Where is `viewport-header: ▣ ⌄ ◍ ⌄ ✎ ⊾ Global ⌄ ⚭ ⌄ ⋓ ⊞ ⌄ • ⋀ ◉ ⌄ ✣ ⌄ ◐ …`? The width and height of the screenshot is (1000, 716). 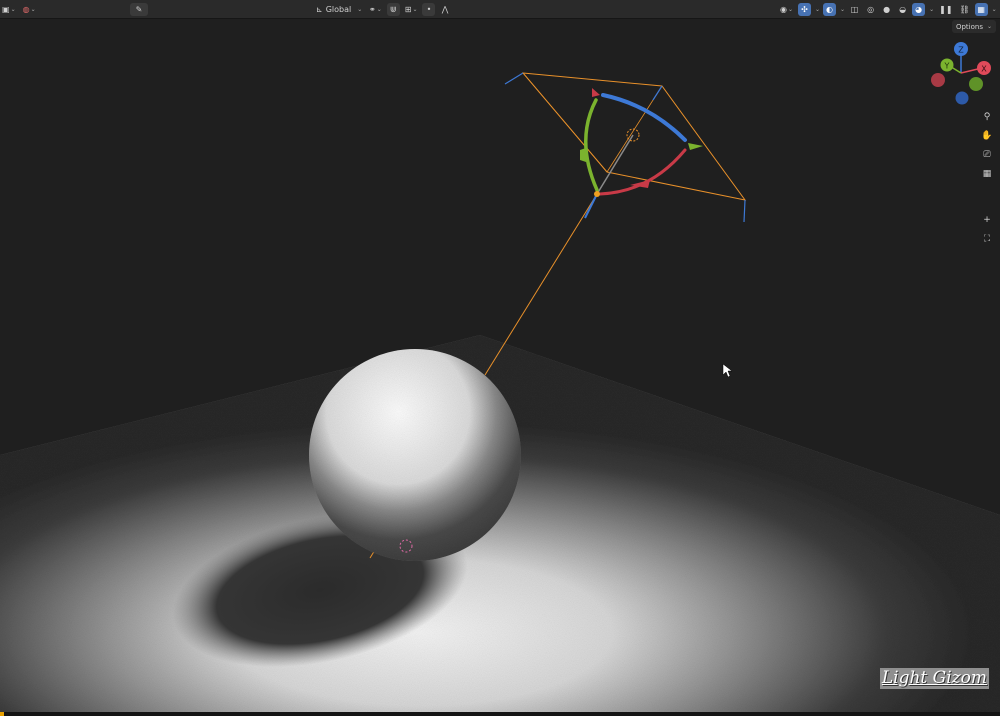
viewport-header: ▣ ⌄ ◍ ⌄ ✎ ⊾ Global ⌄ ⚭ ⌄ ⋓ ⊞ ⌄ • ⋀ ◉ ⌄ ✣ ⌄ ◐ … is located at coordinates (500, 9).